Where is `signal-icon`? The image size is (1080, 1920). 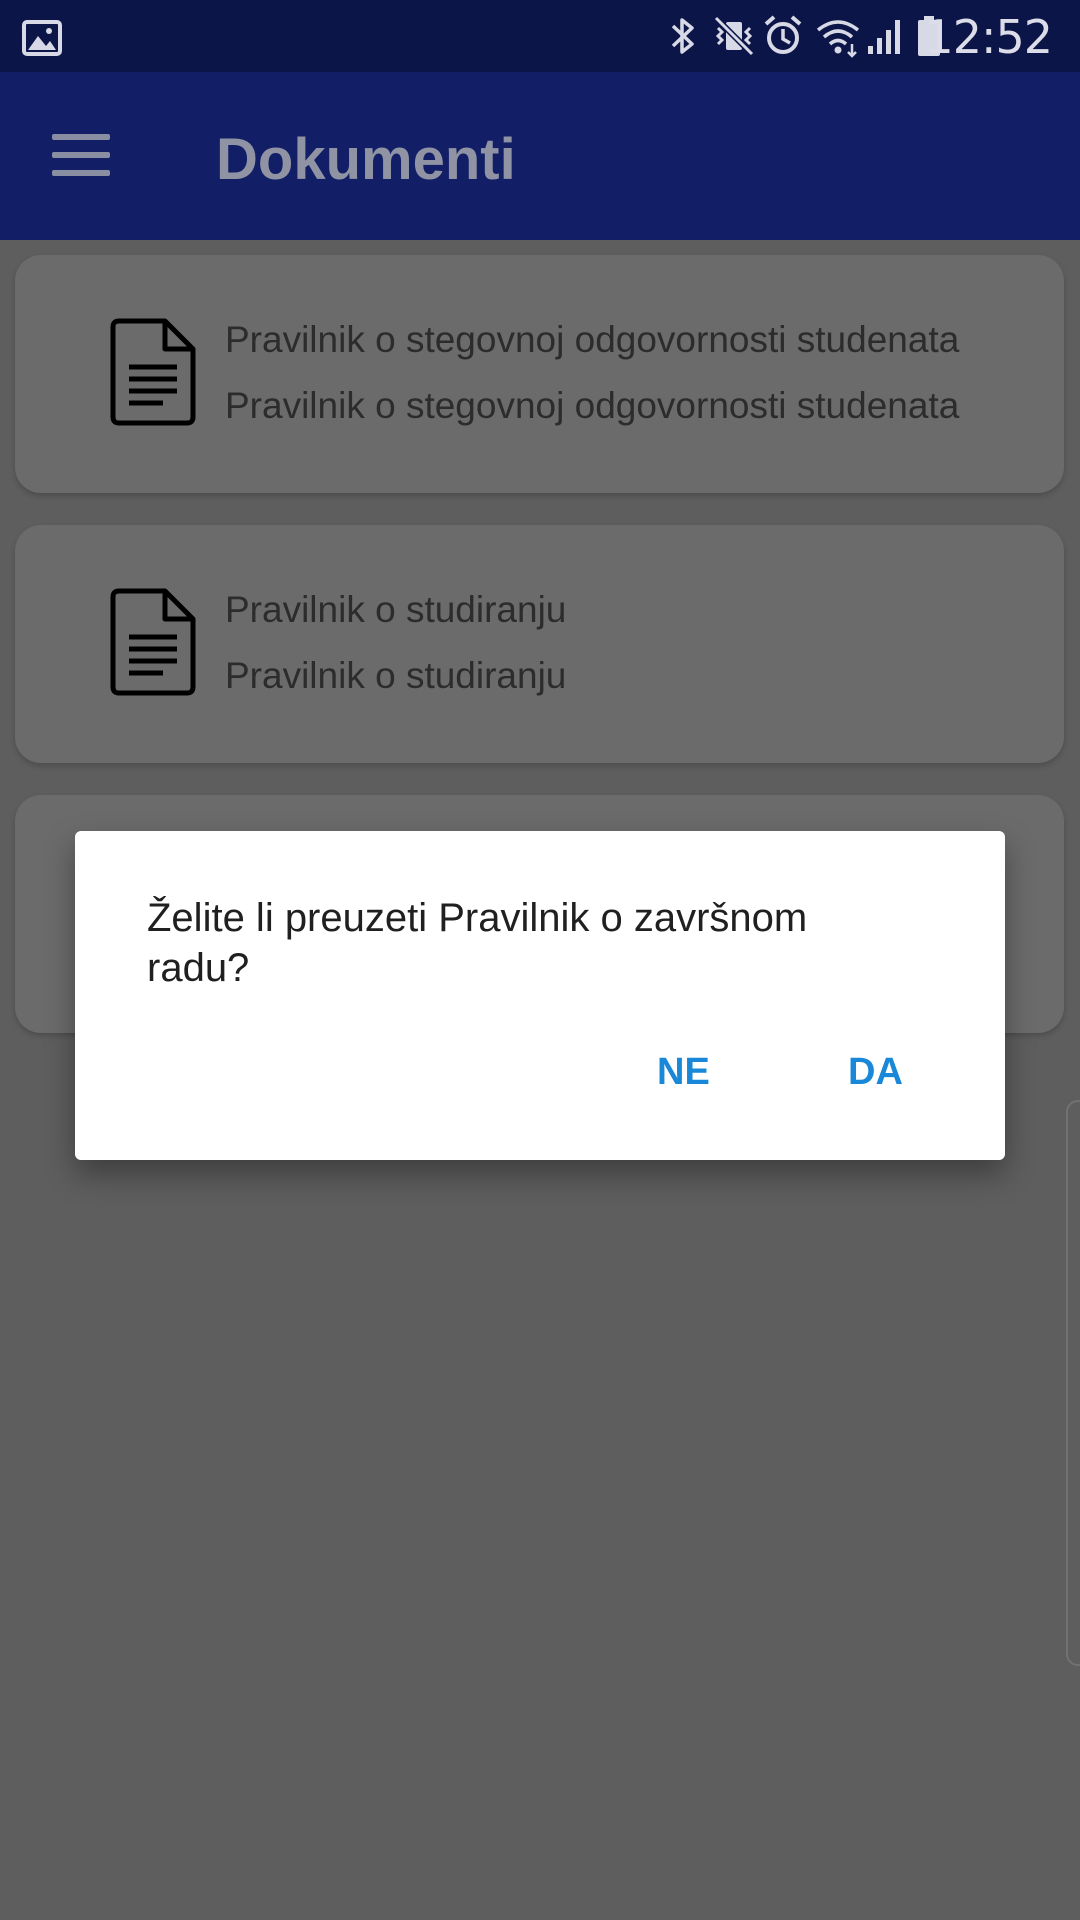 signal-icon is located at coordinates (884, 37).